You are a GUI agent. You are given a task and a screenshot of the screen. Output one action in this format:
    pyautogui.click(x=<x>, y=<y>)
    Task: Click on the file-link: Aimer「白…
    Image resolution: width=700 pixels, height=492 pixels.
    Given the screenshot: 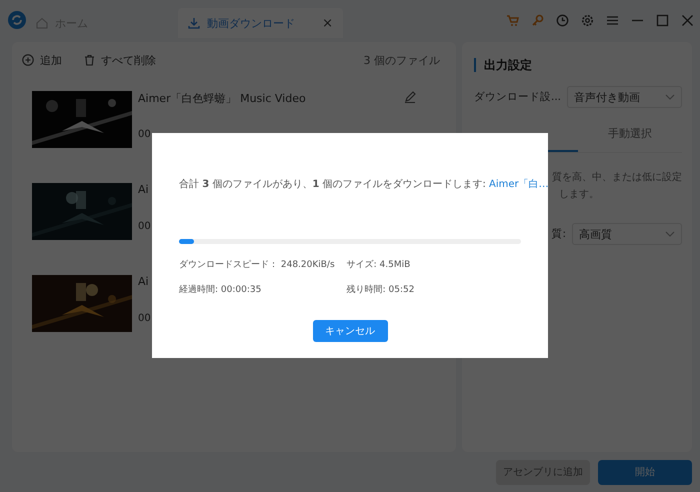 What is the action you would take?
    pyautogui.click(x=519, y=184)
    